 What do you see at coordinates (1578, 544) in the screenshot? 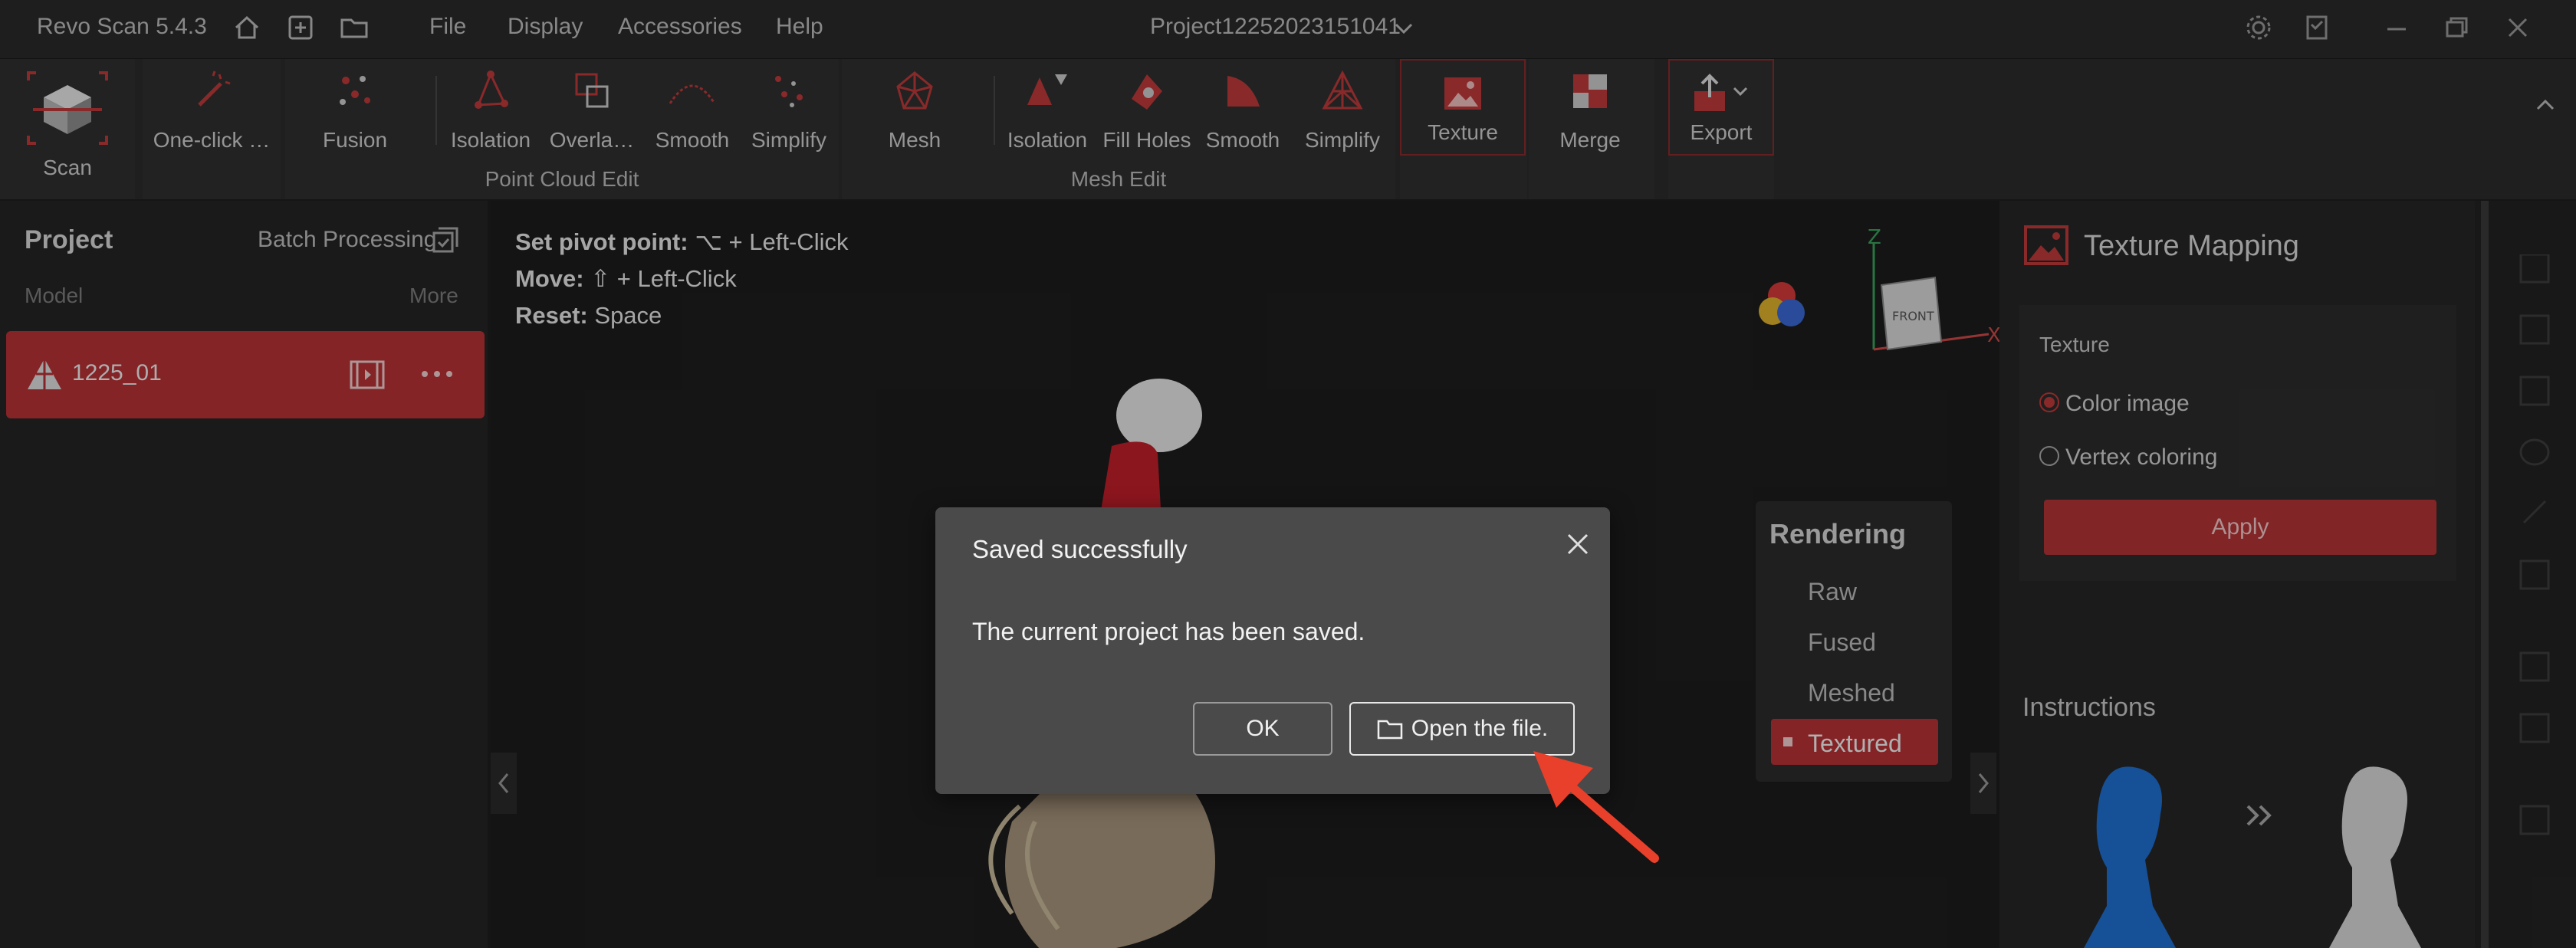
I see `dialog-close-icon` at bounding box center [1578, 544].